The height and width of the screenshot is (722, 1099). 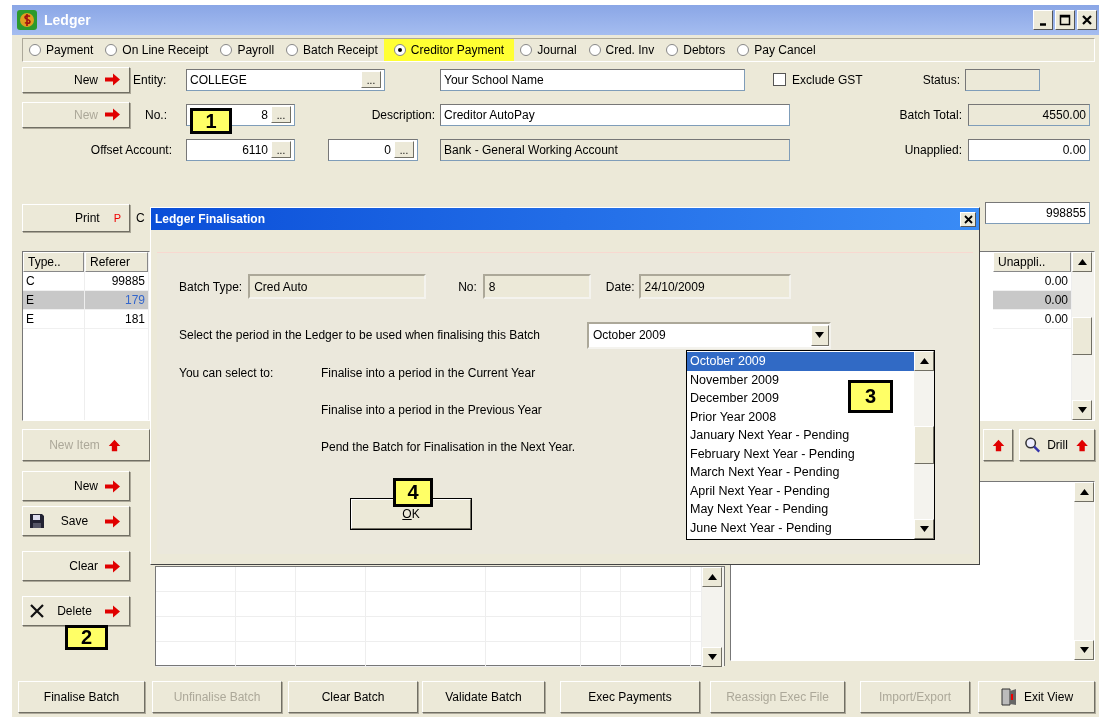 What do you see at coordinates (1029, 114) in the screenshot?
I see `batch-total-field: 4550.00` at bounding box center [1029, 114].